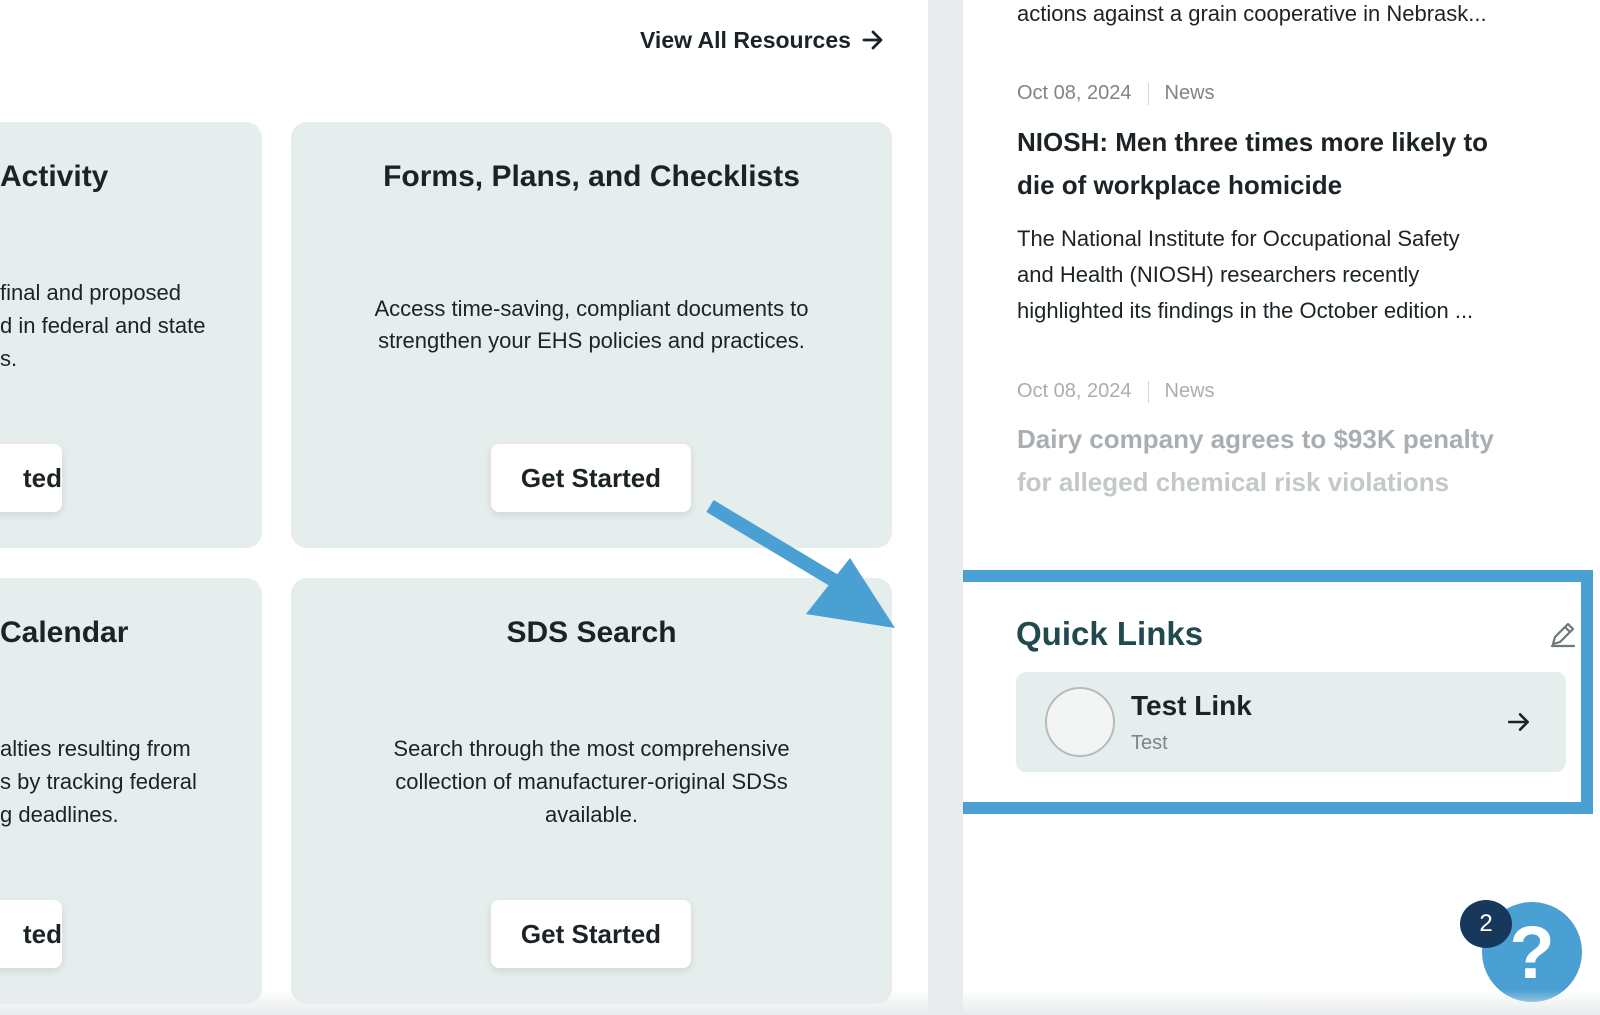 Image resolution: width=1600 pixels, height=1015 pixels. I want to click on news-title-line: NIOSH: Men three times more likely to, so click(1277, 142).